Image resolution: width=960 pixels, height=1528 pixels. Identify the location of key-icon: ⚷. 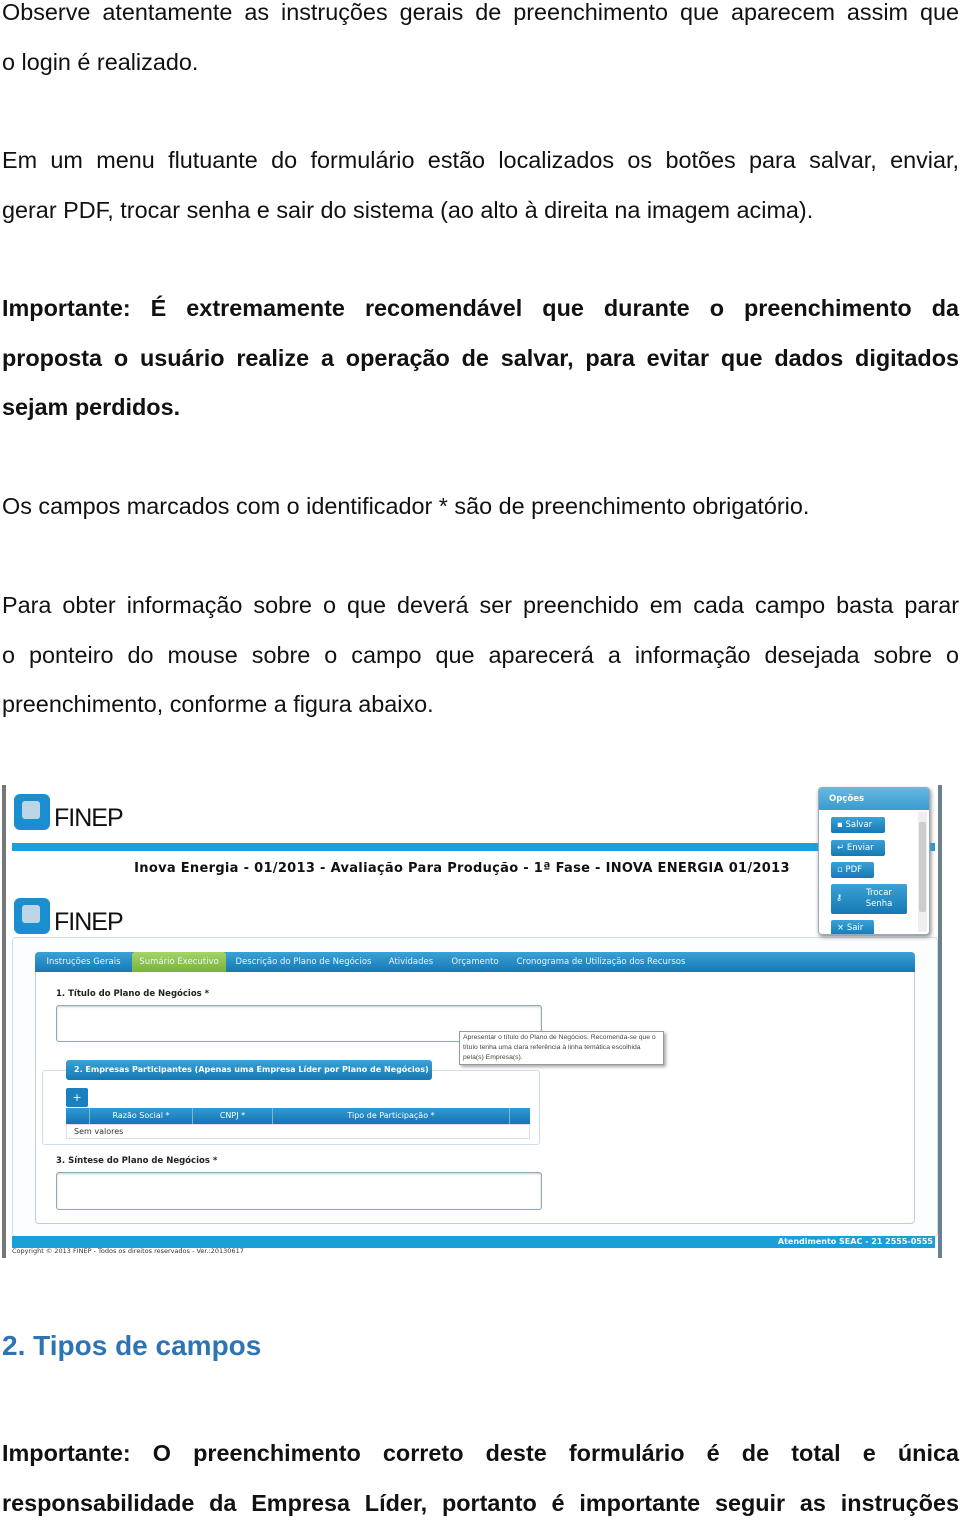
(839, 898).